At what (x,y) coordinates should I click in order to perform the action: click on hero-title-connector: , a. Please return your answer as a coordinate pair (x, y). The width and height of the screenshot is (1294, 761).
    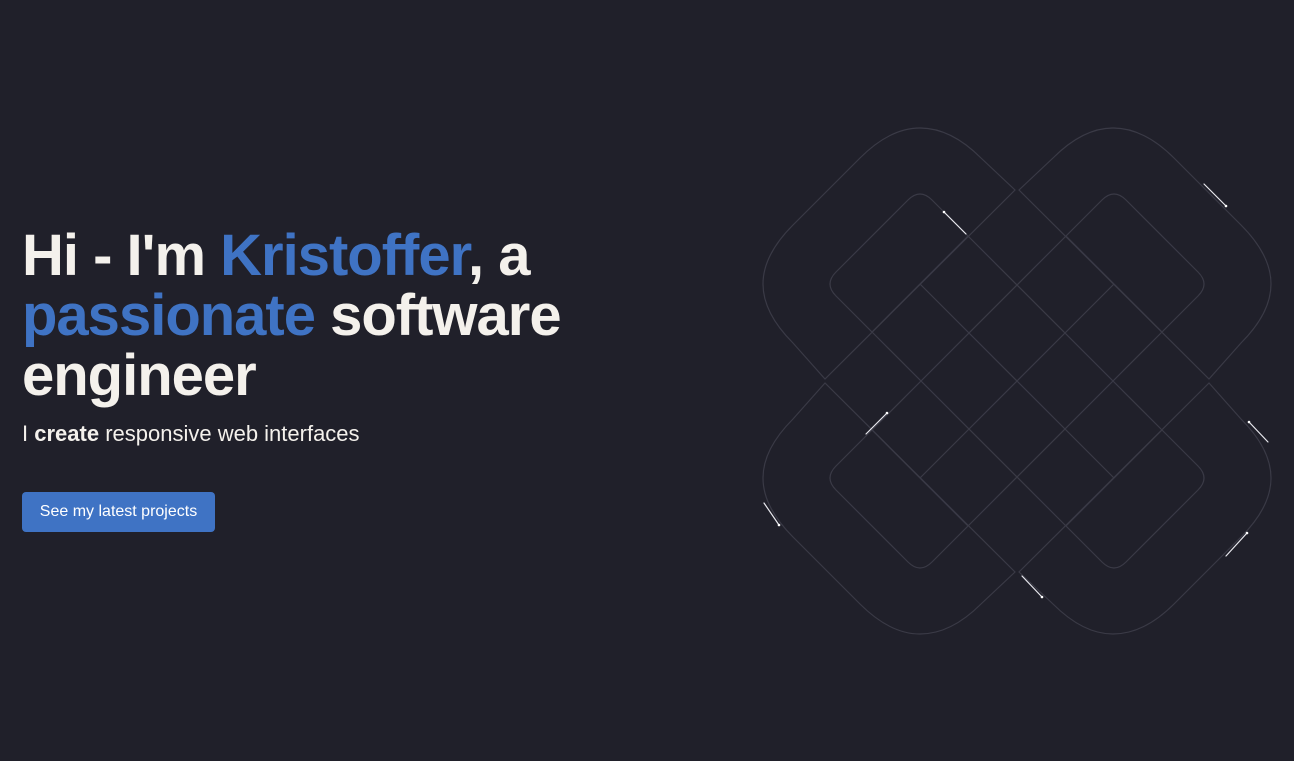
    Looking at the image, I should click on (498, 255).